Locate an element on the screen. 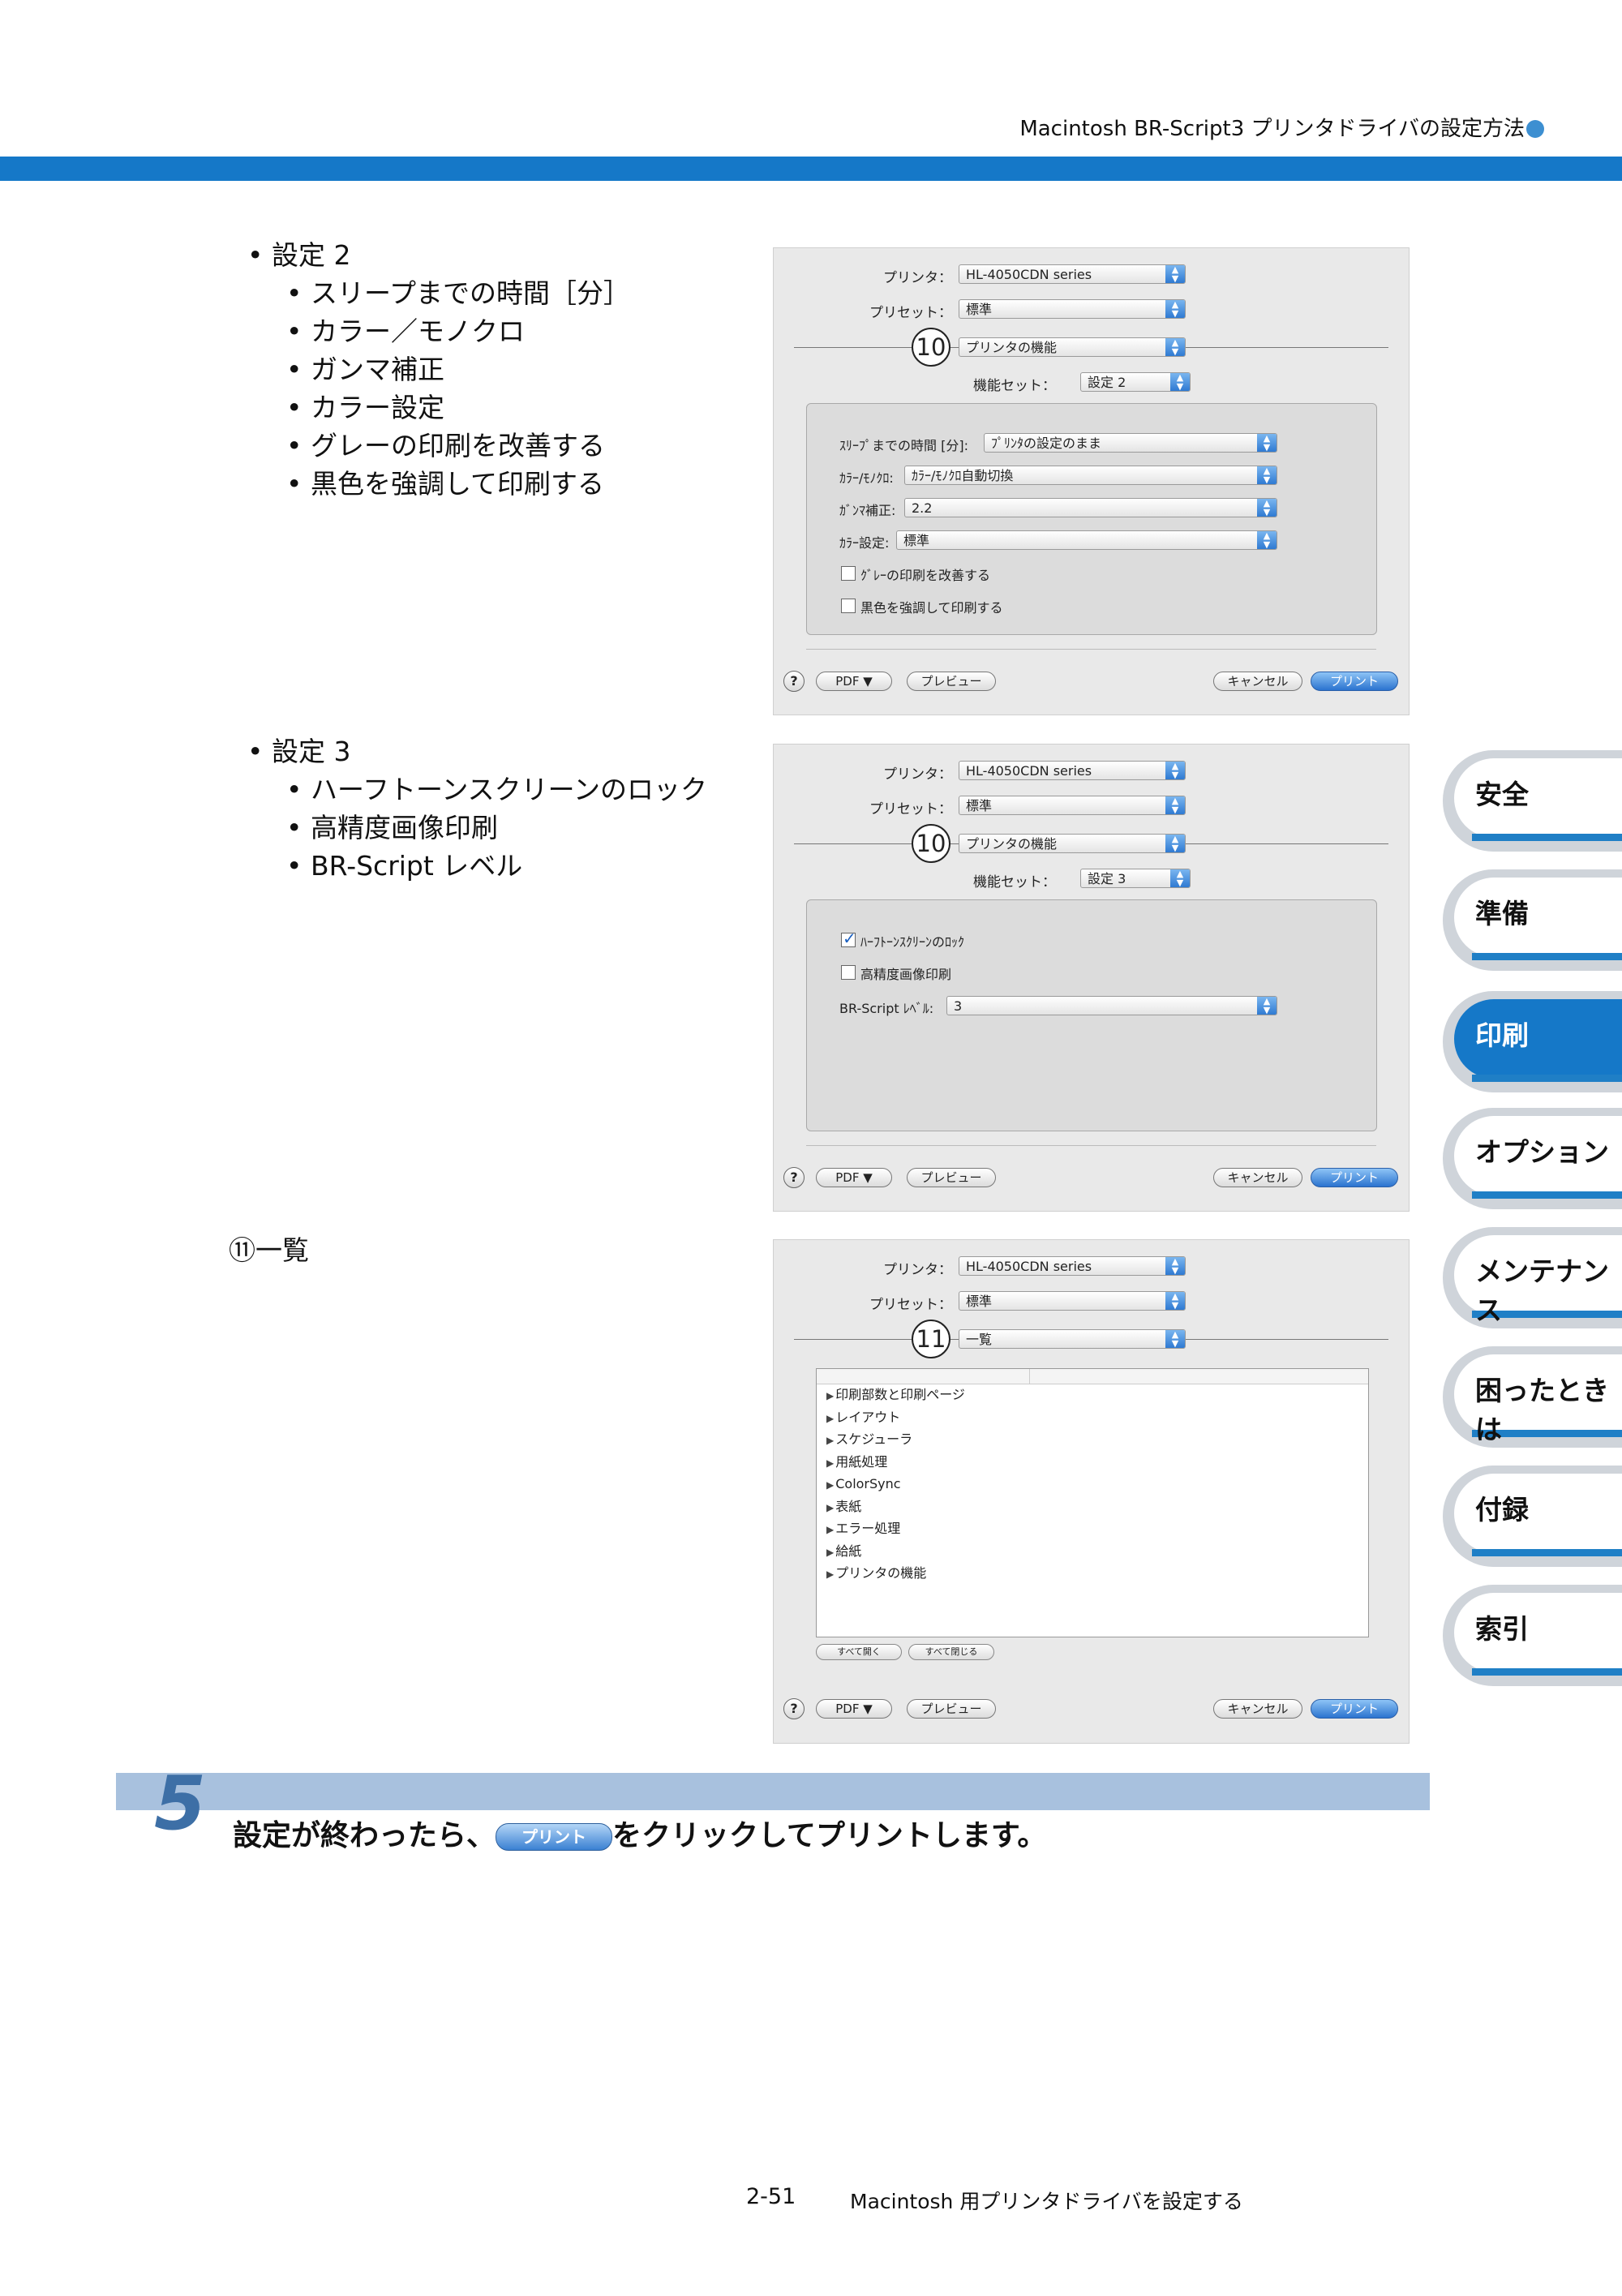 This screenshot has width=1622, height=2296. running-header: Macintosh BR-Script3 プリンタドライバの設定方法 is located at coordinates (1282, 127).